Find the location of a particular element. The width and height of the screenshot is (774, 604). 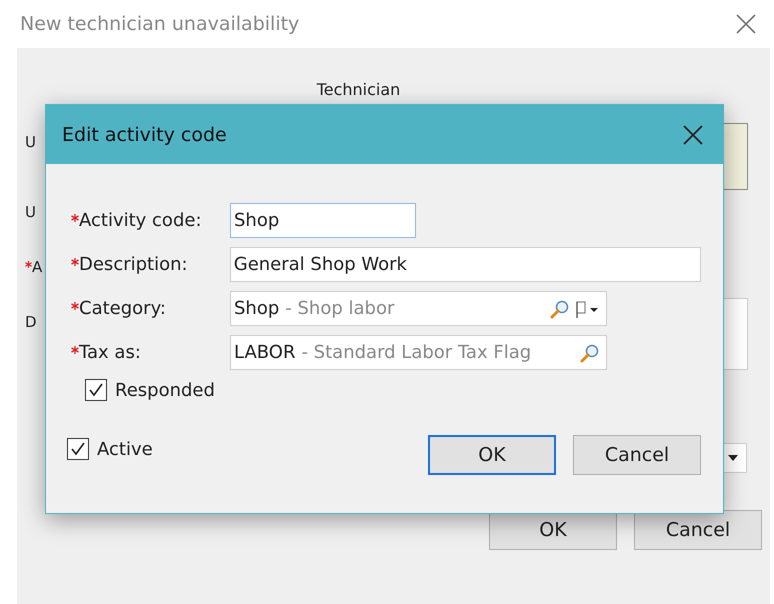

checkbox-label: Responded is located at coordinates (165, 390).